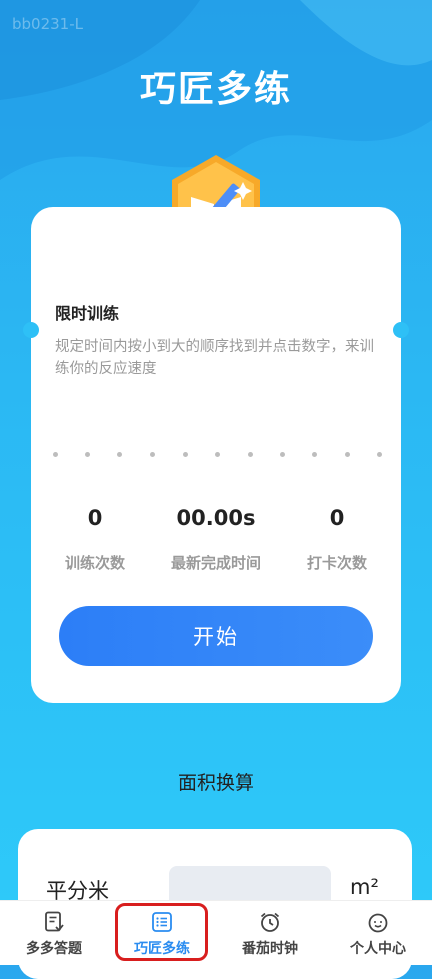  I want to click on training-card-description: 规定时间内按小到大的顺序找到并点击数字，来训练你的反应速度, so click(214, 358).